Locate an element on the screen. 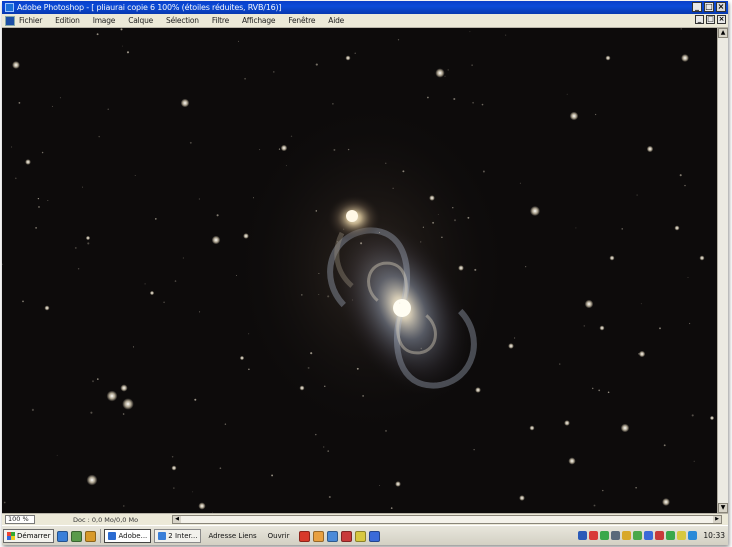  scroll-up-arrow-icon: ▲ is located at coordinates (723, 33).